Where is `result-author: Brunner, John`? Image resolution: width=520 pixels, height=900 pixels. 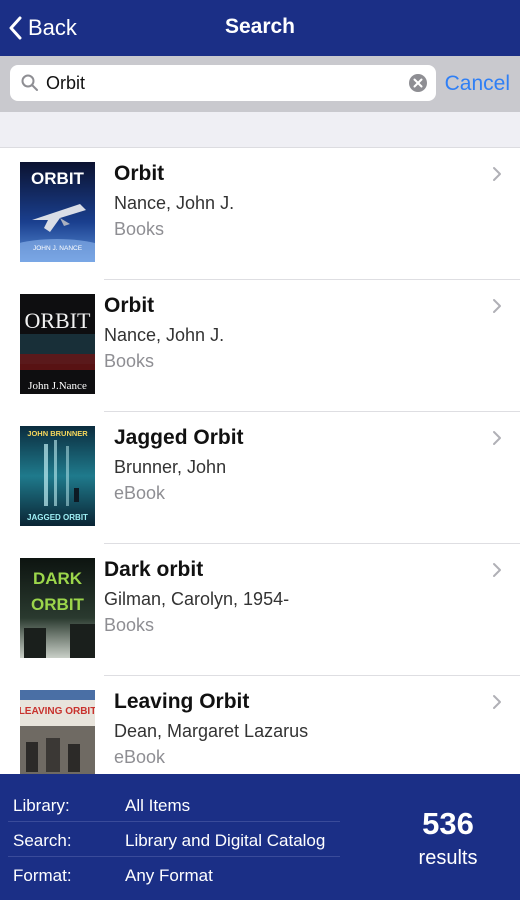 result-author: Brunner, John is located at coordinates (170, 467).